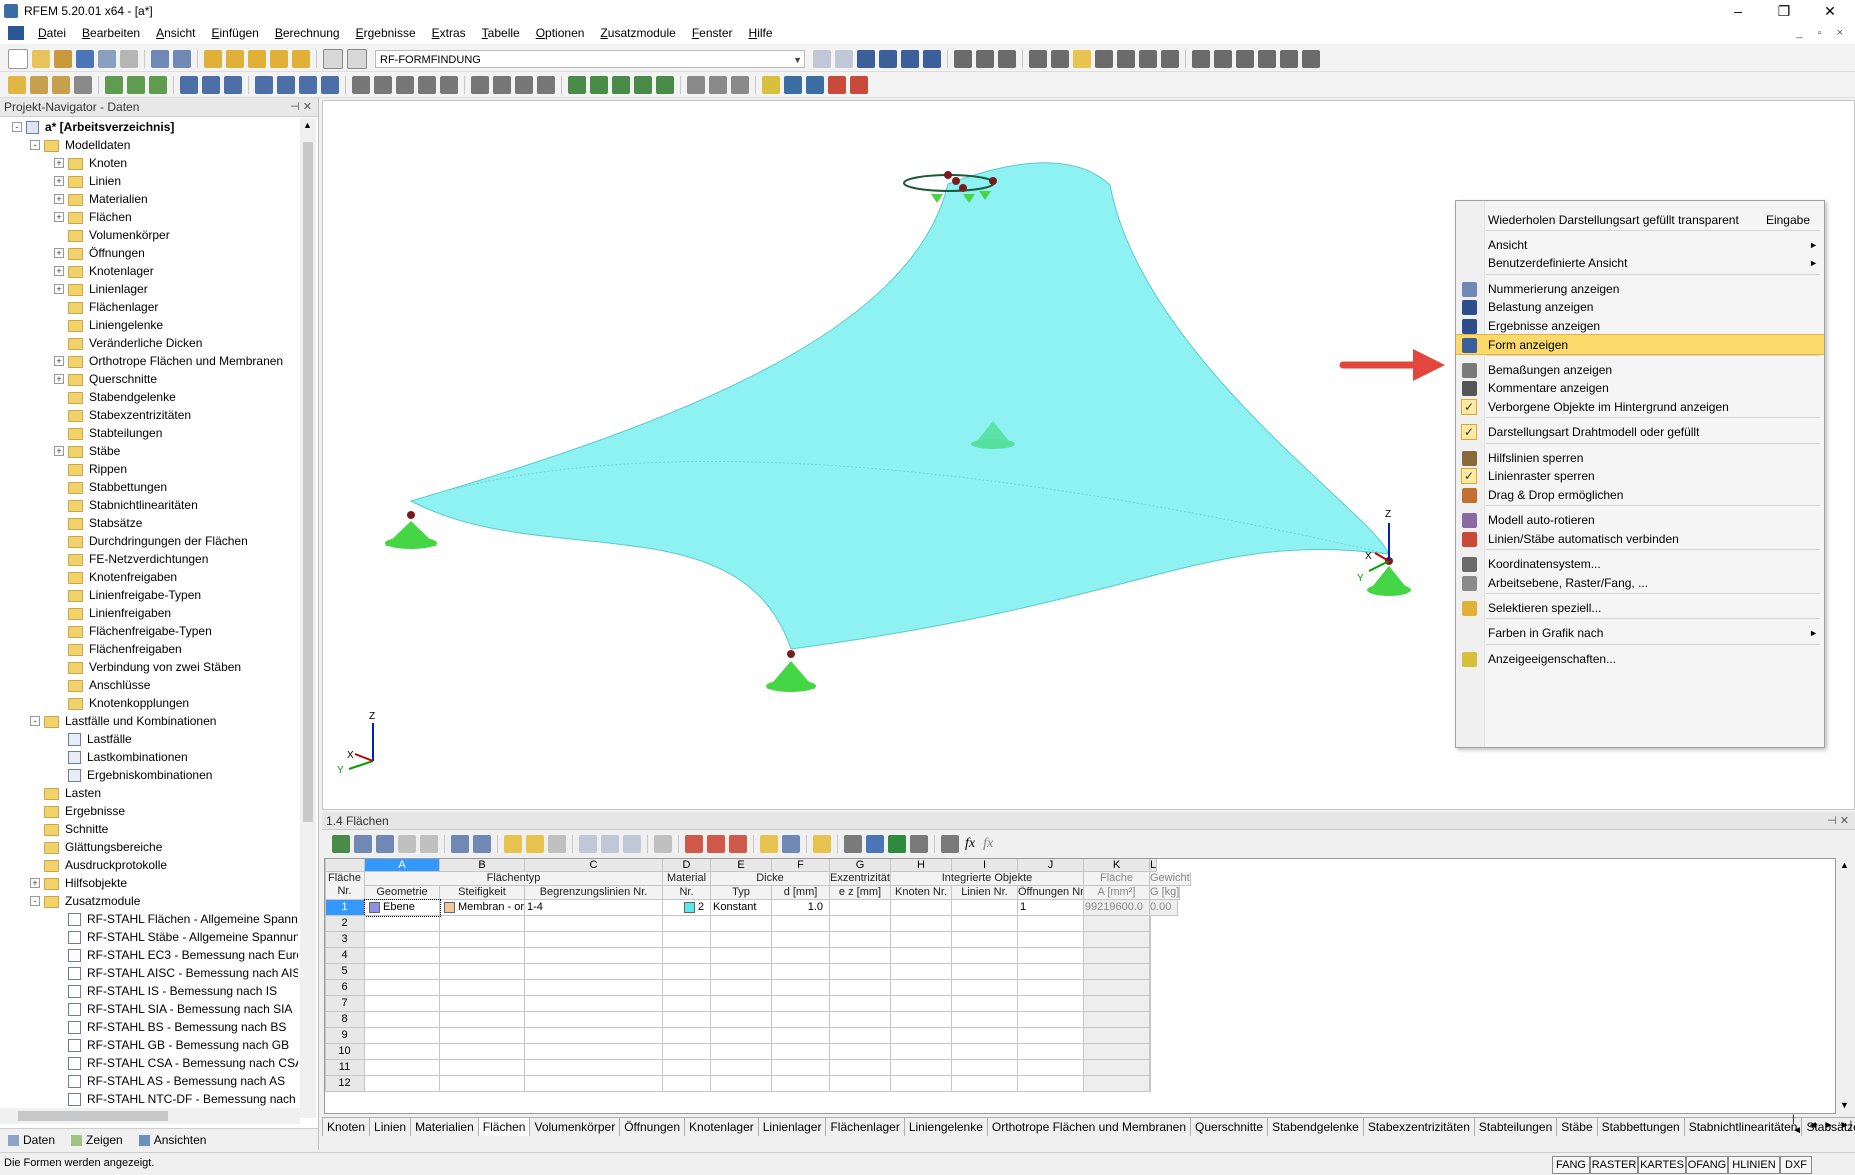 Image resolution: width=1855 pixels, height=1175 pixels. What do you see at coordinates (1830, 11) in the screenshot?
I see `close-button: ✕` at bounding box center [1830, 11].